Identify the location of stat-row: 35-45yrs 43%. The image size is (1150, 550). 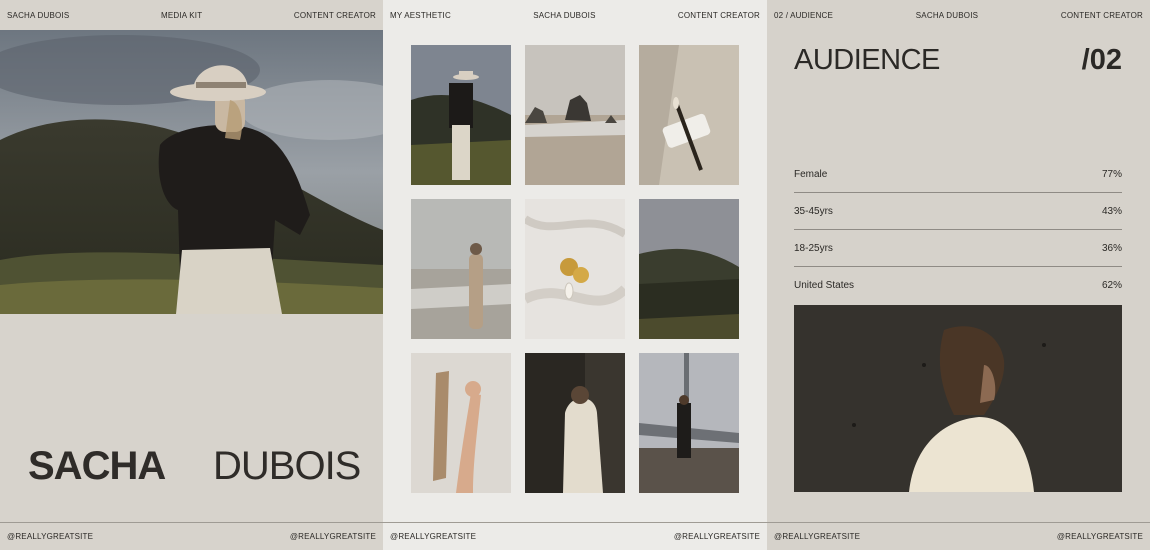
(958, 211).